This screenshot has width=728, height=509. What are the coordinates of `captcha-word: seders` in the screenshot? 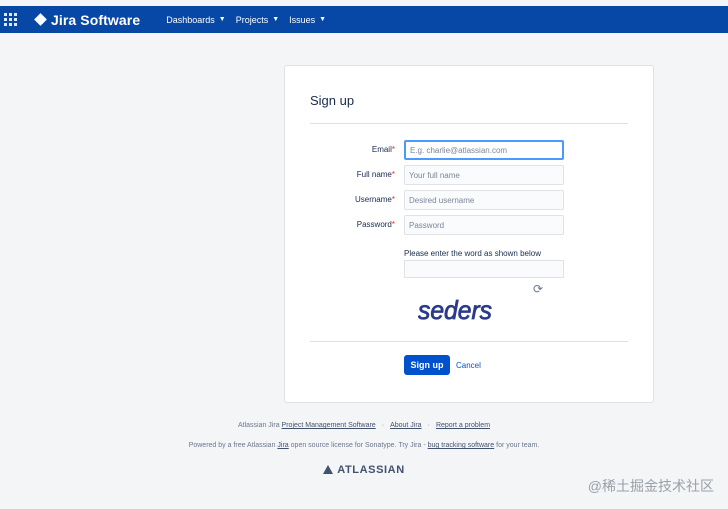 It's located at (455, 310).